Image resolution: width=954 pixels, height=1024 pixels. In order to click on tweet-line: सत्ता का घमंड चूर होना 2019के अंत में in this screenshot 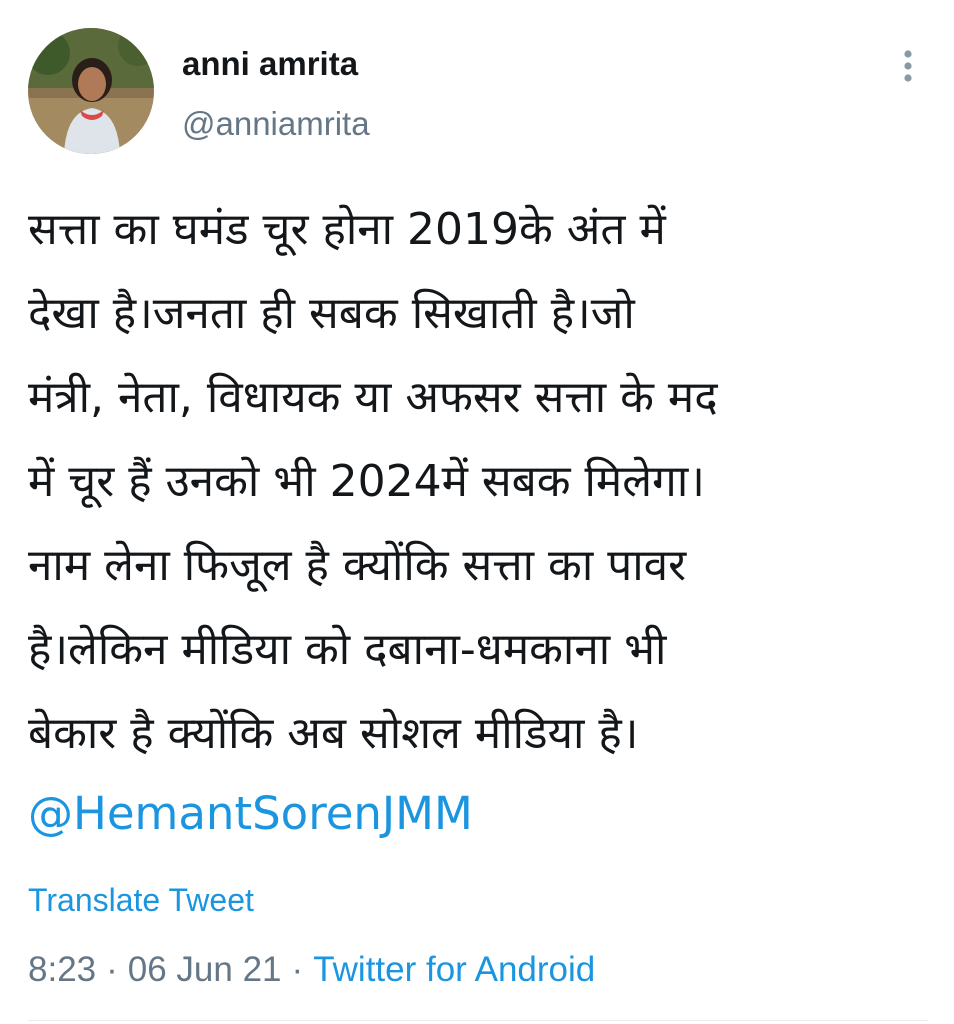, I will do `click(347, 229)`.